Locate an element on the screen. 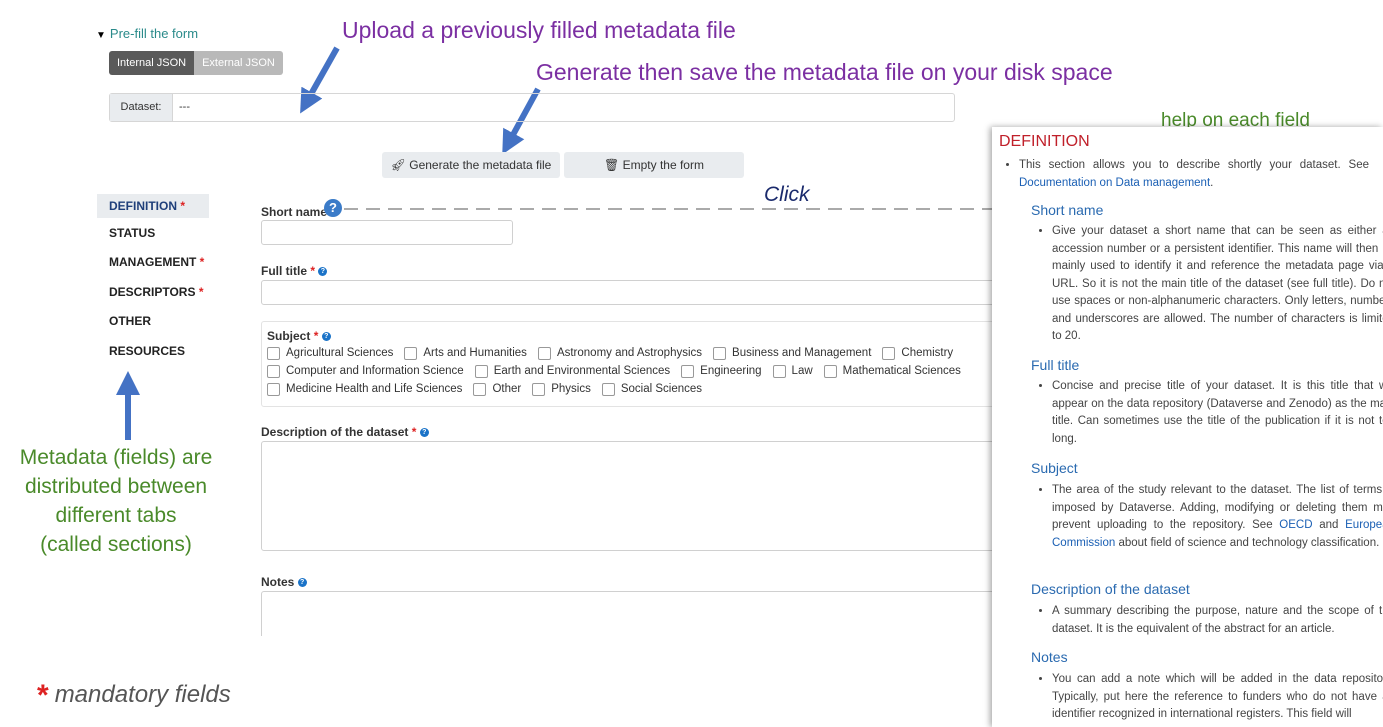 This screenshot has height=727, width=1383. sidebar-item-other: OTHER is located at coordinates (124, 321).